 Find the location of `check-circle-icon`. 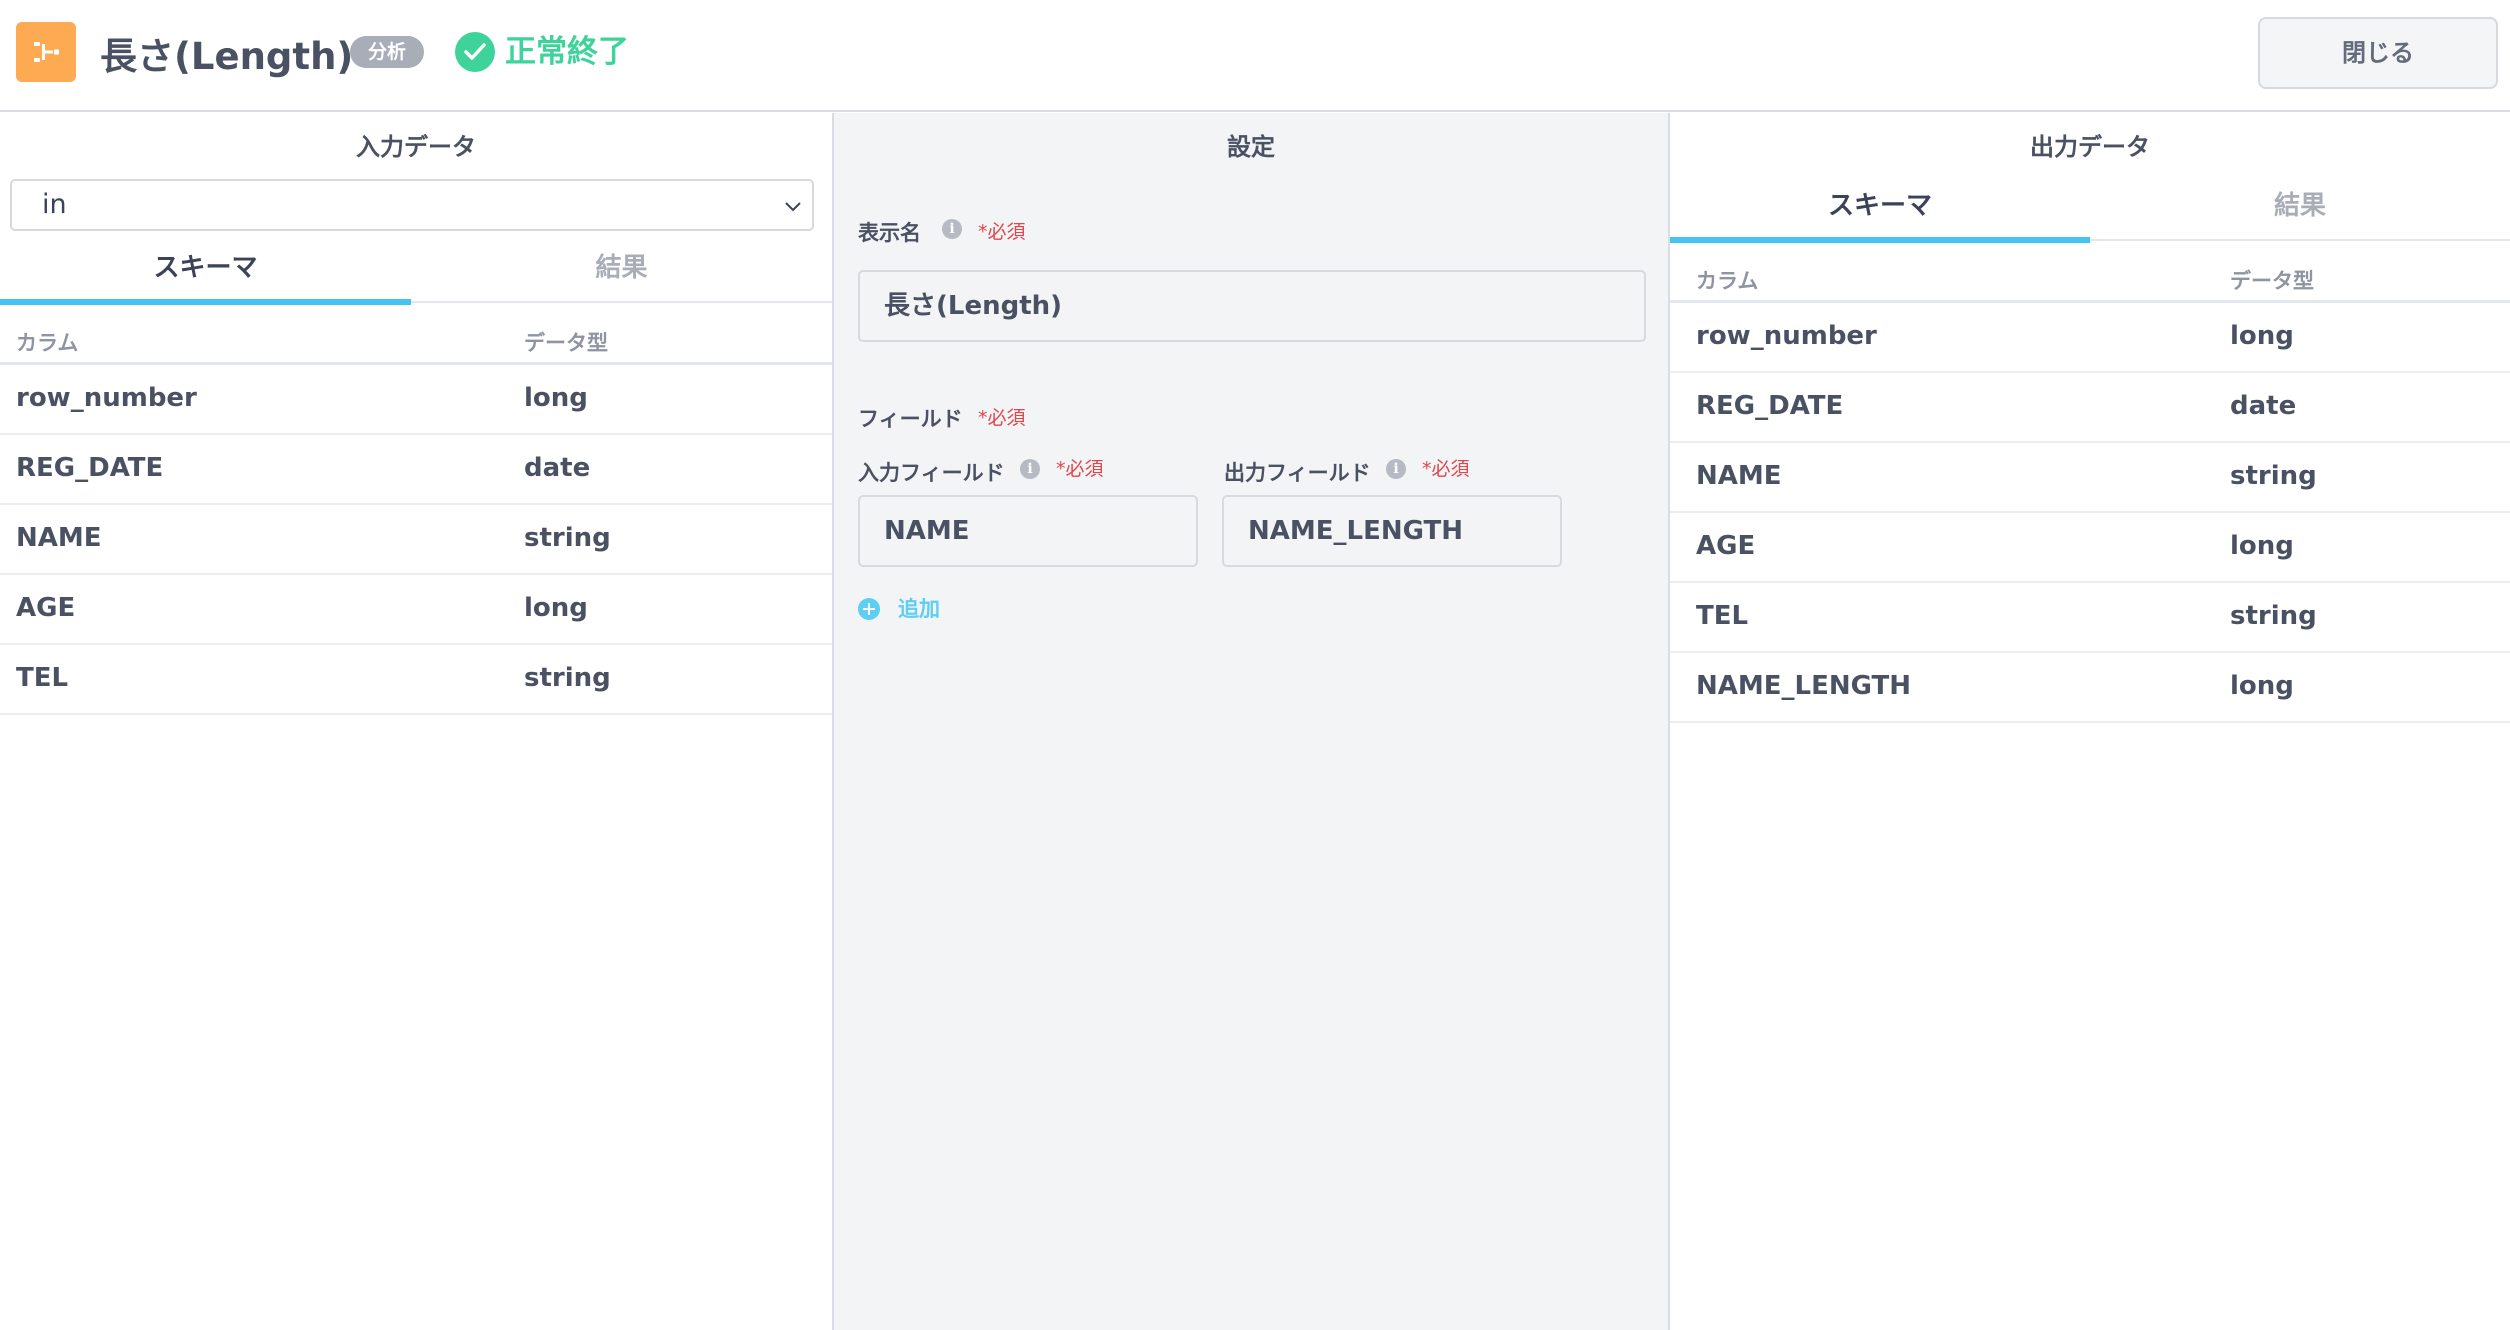

check-circle-icon is located at coordinates (475, 52).